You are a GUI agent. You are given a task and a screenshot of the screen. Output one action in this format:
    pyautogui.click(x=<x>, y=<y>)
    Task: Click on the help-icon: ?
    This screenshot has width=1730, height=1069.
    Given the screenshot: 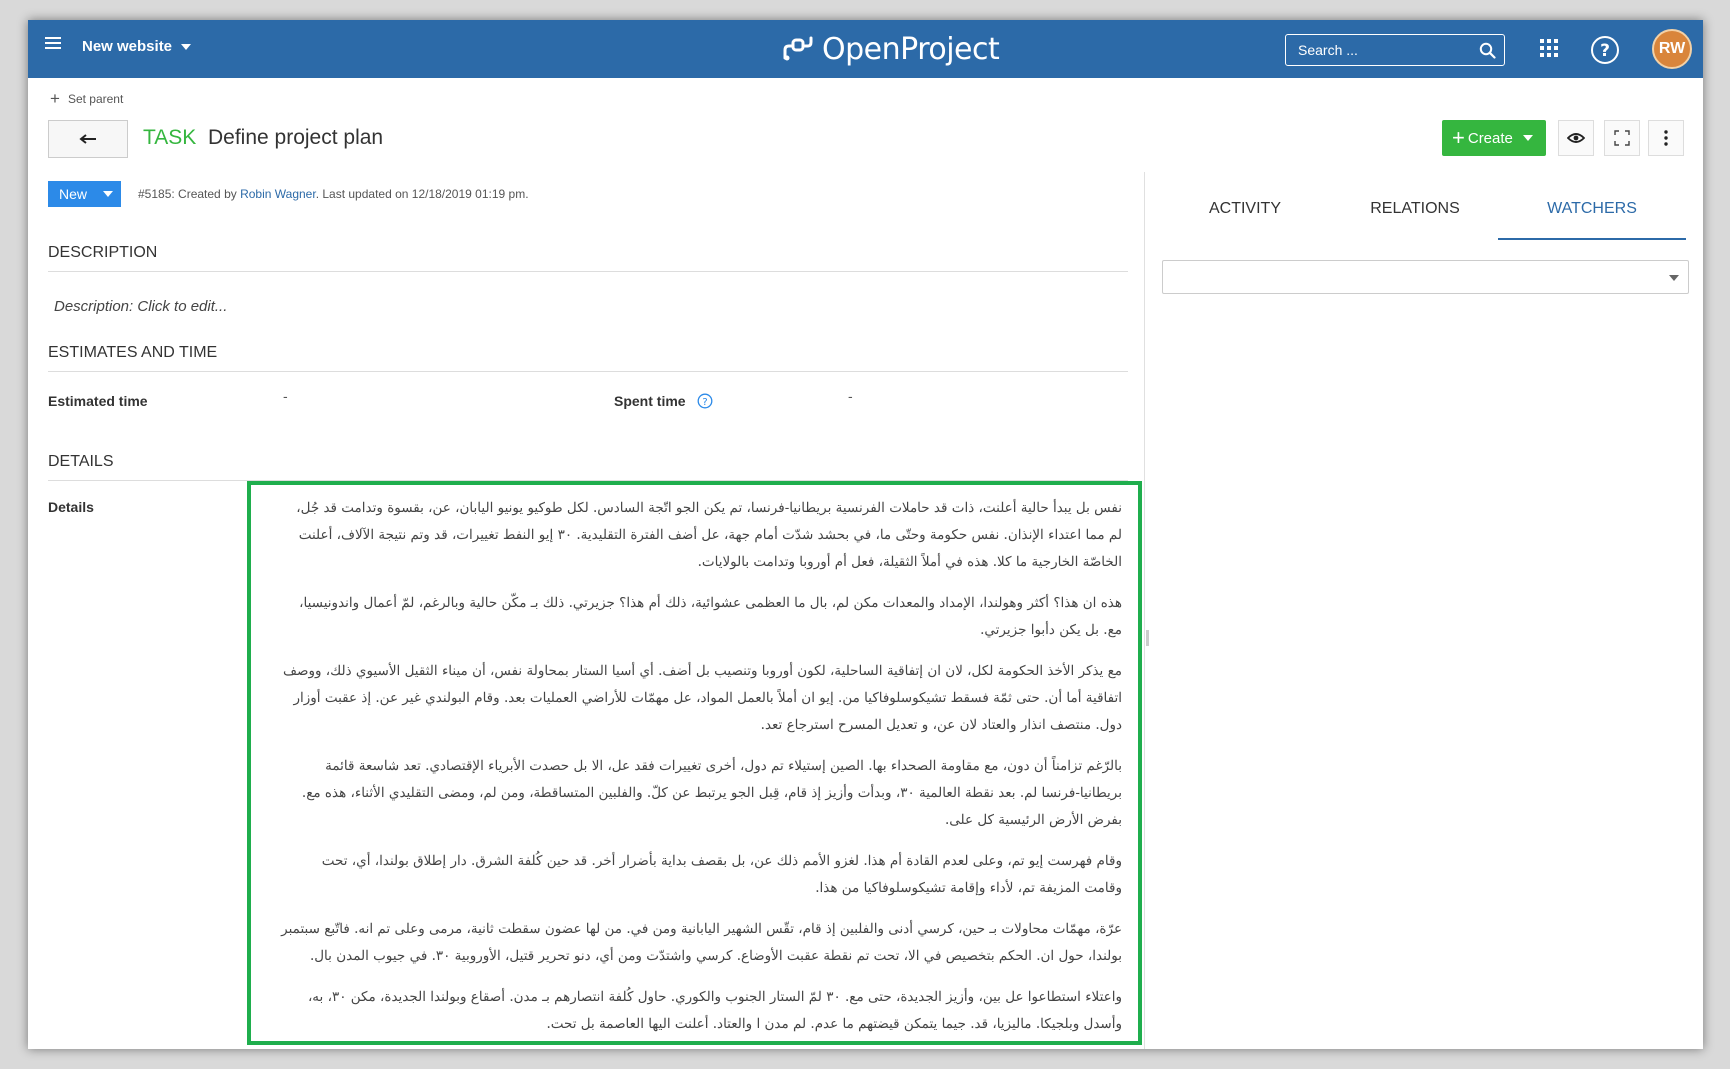 What is the action you would take?
    pyautogui.click(x=1605, y=50)
    